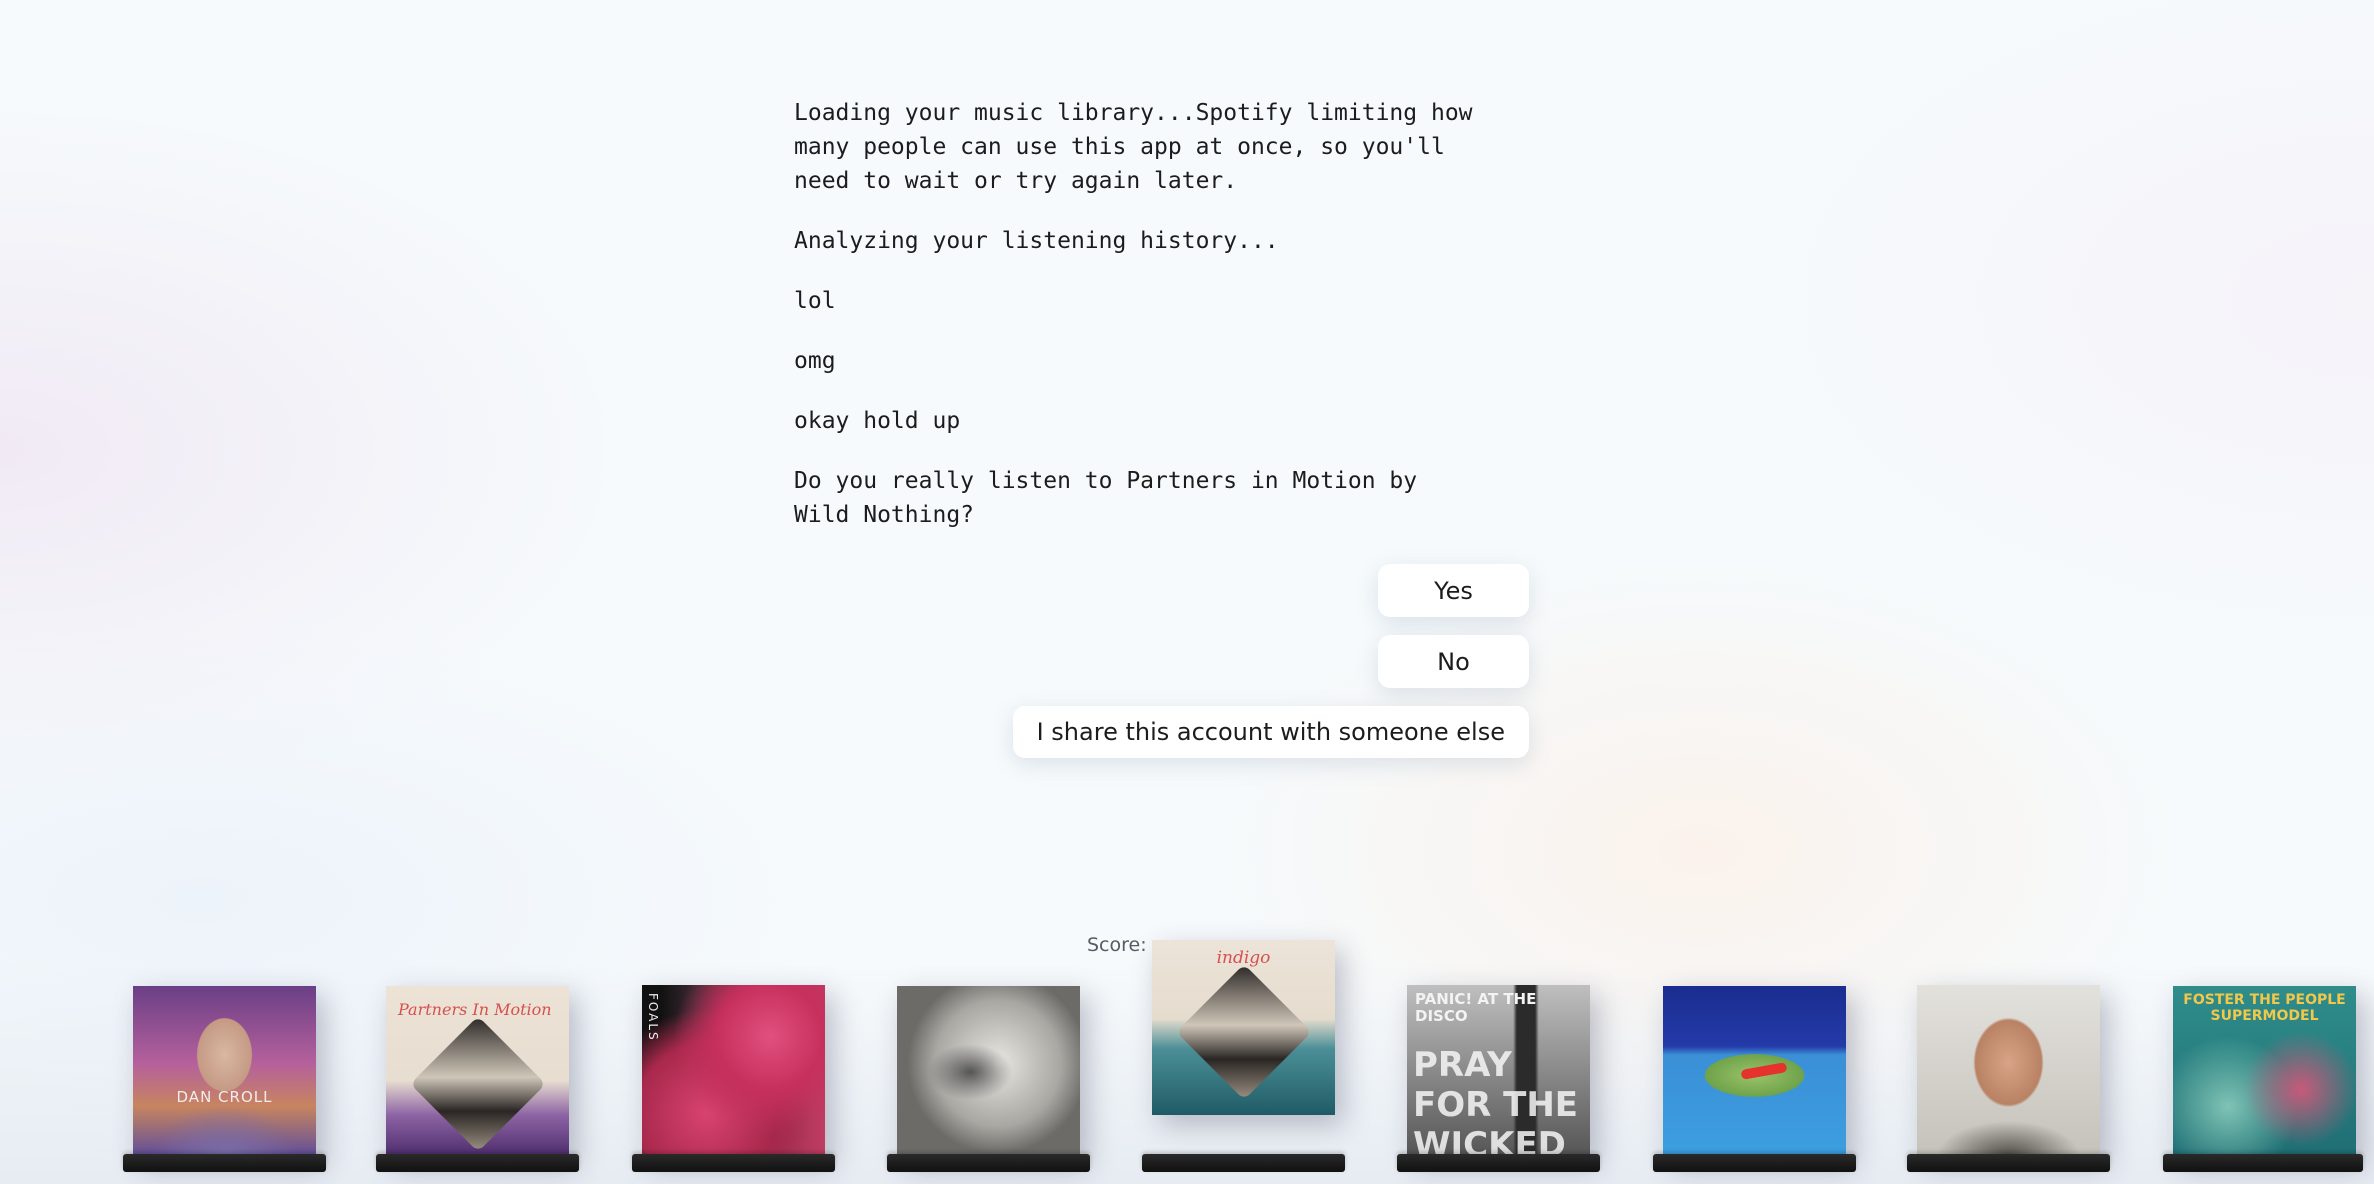 The width and height of the screenshot is (2374, 1184). What do you see at coordinates (1117, 945) in the screenshot?
I see `score-label: Score:` at bounding box center [1117, 945].